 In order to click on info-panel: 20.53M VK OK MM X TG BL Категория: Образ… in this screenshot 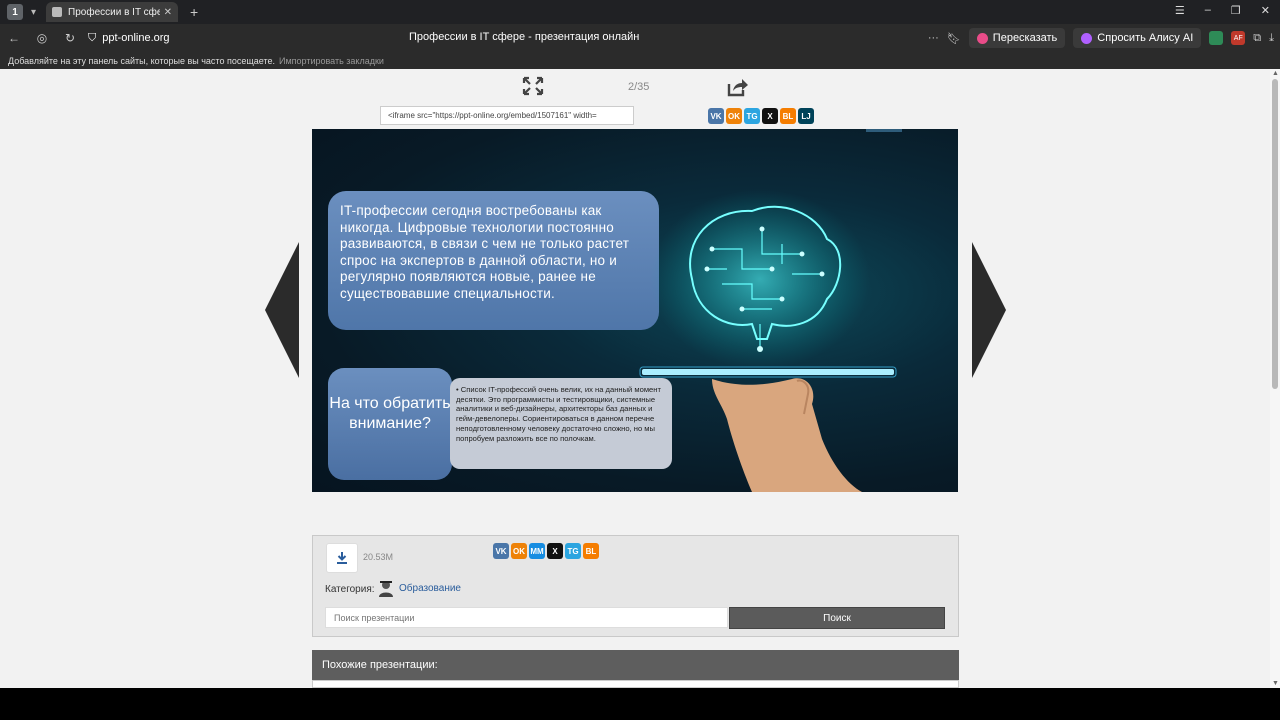, I will do `click(635, 586)`.